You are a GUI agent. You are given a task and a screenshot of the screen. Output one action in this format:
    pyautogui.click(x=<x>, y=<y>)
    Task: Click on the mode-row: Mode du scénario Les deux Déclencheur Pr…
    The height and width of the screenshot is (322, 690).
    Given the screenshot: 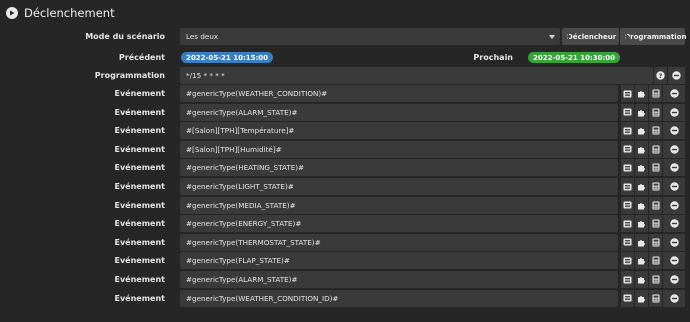 What is the action you would take?
    pyautogui.click(x=345, y=36)
    